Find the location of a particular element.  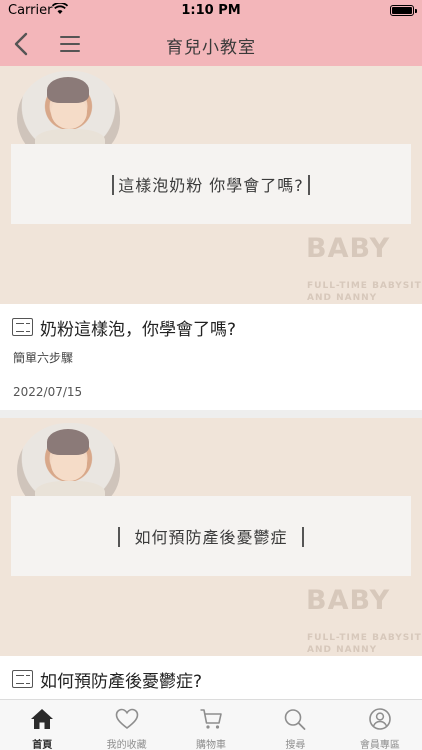

cover-banner-text: 這樣泡奶粉 你學會了嗎? is located at coordinates (211, 185).